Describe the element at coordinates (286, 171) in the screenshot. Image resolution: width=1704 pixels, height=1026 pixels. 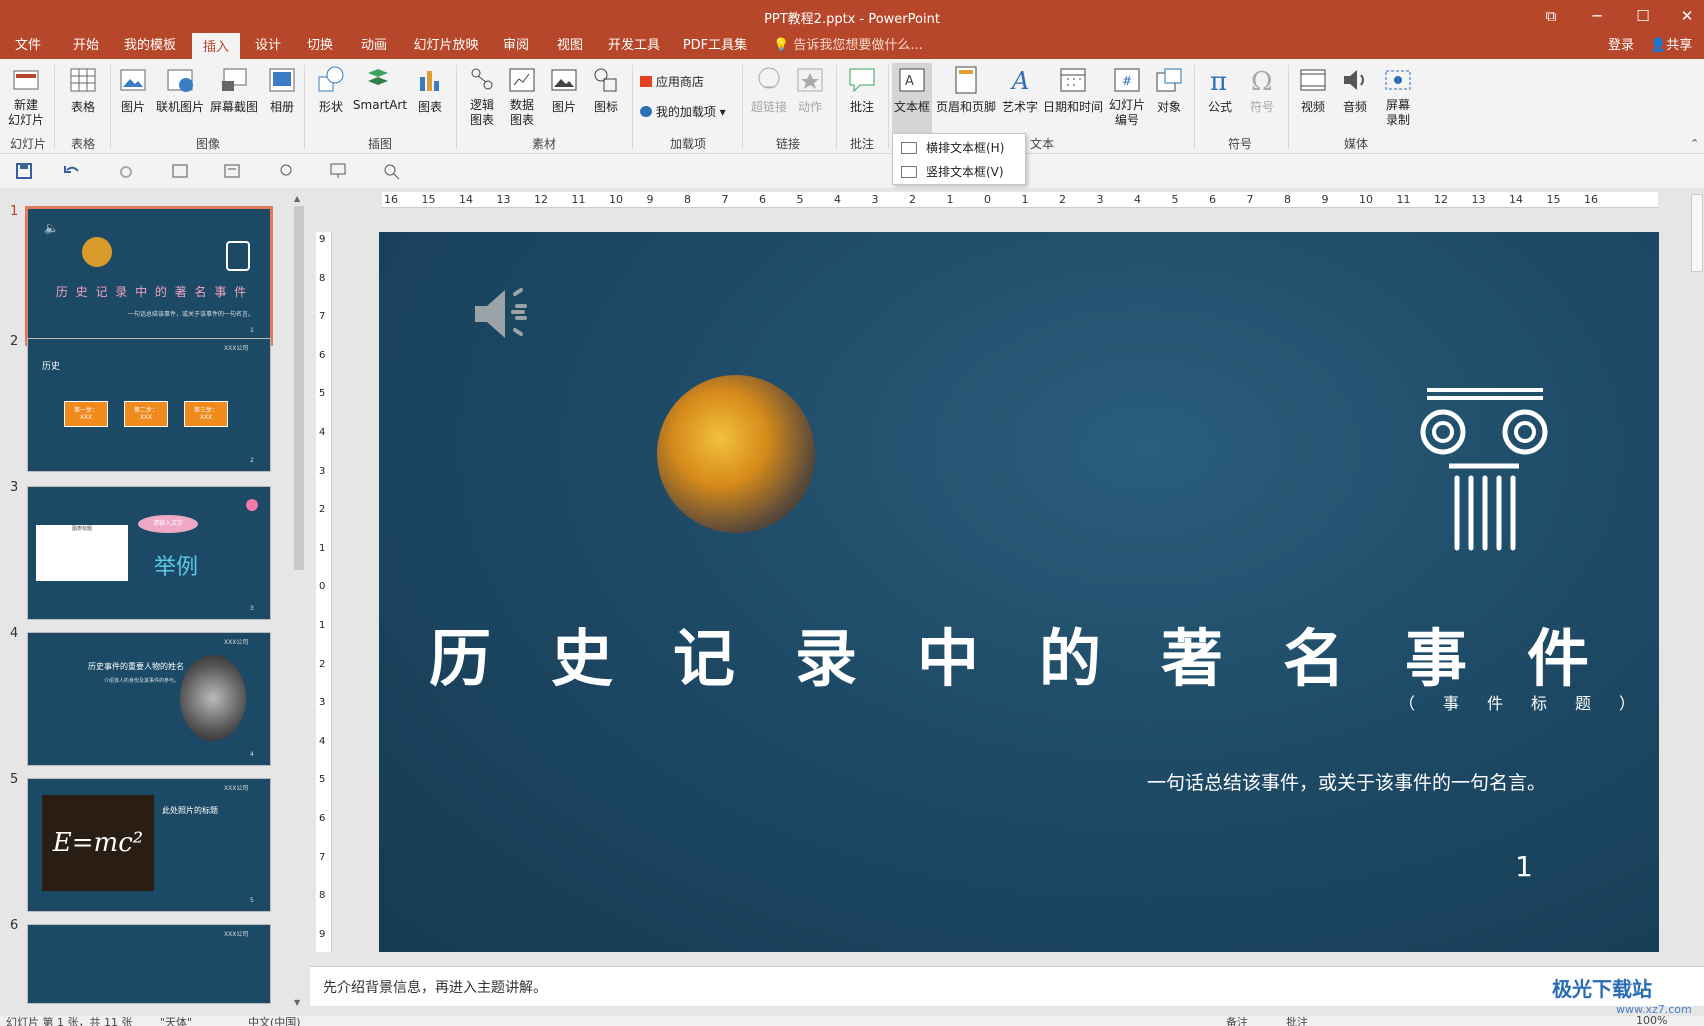
I see `present-online-icon` at that location.